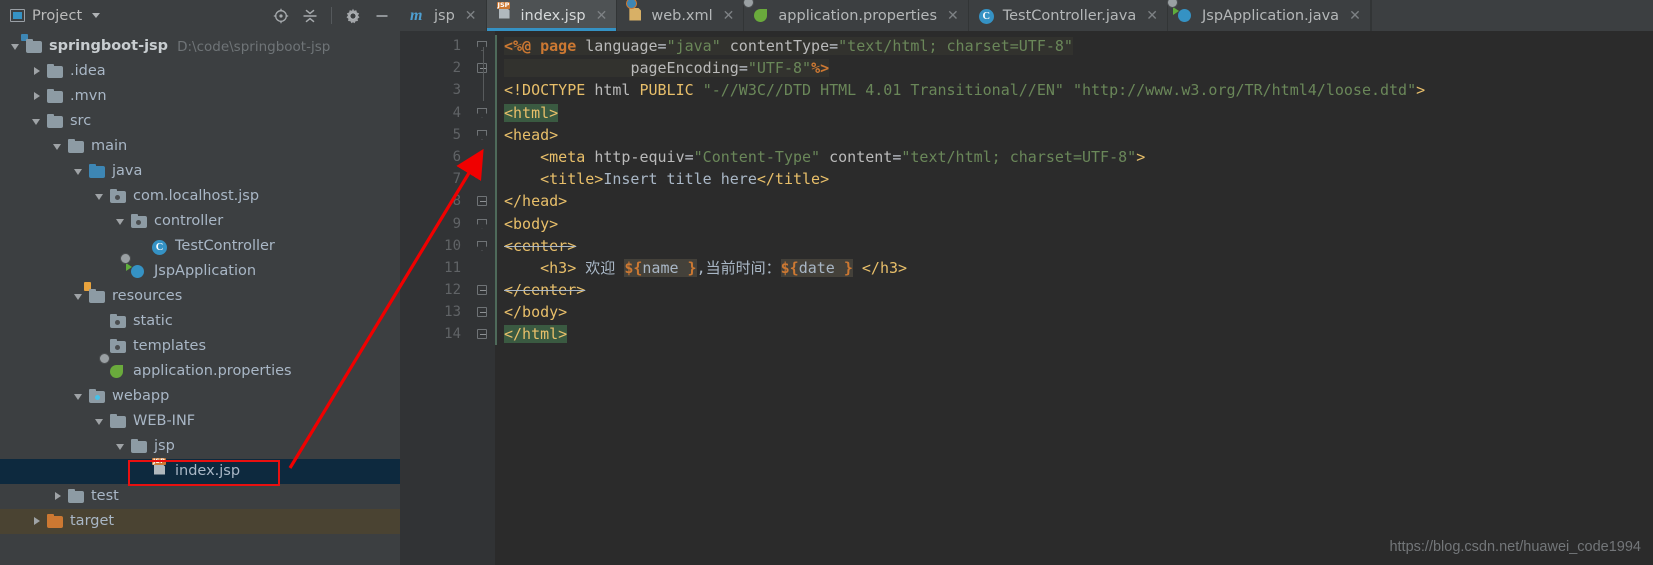  What do you see at coordinates (452, 245) in the screenshot?
I see `line-number: 10` at bounding box center [452, 245].